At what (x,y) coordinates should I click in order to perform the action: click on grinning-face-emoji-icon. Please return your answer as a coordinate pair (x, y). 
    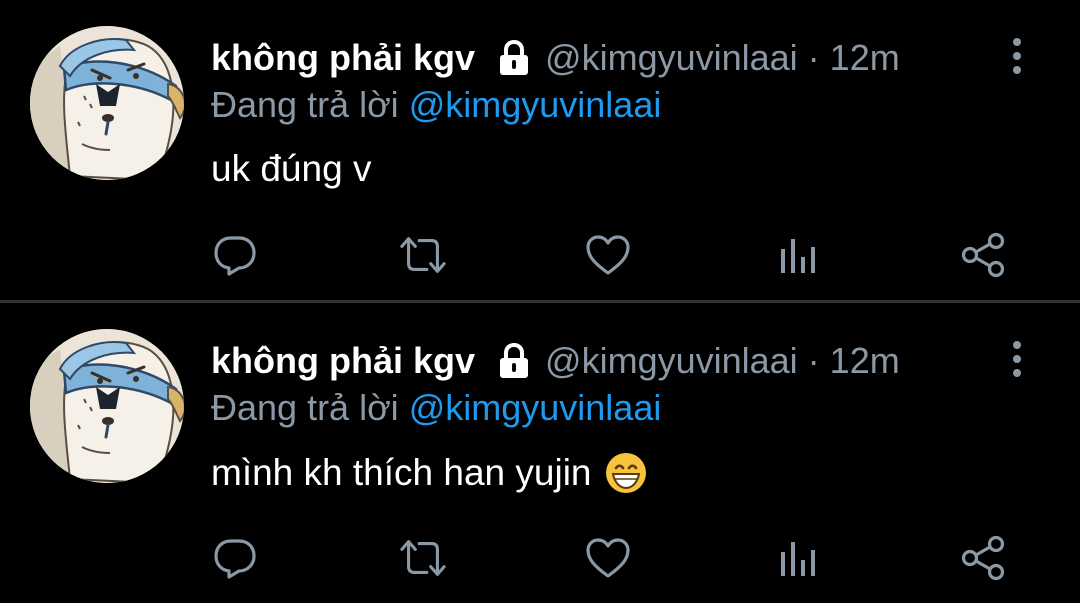
    Looking at the image, I should click on (626, 473).